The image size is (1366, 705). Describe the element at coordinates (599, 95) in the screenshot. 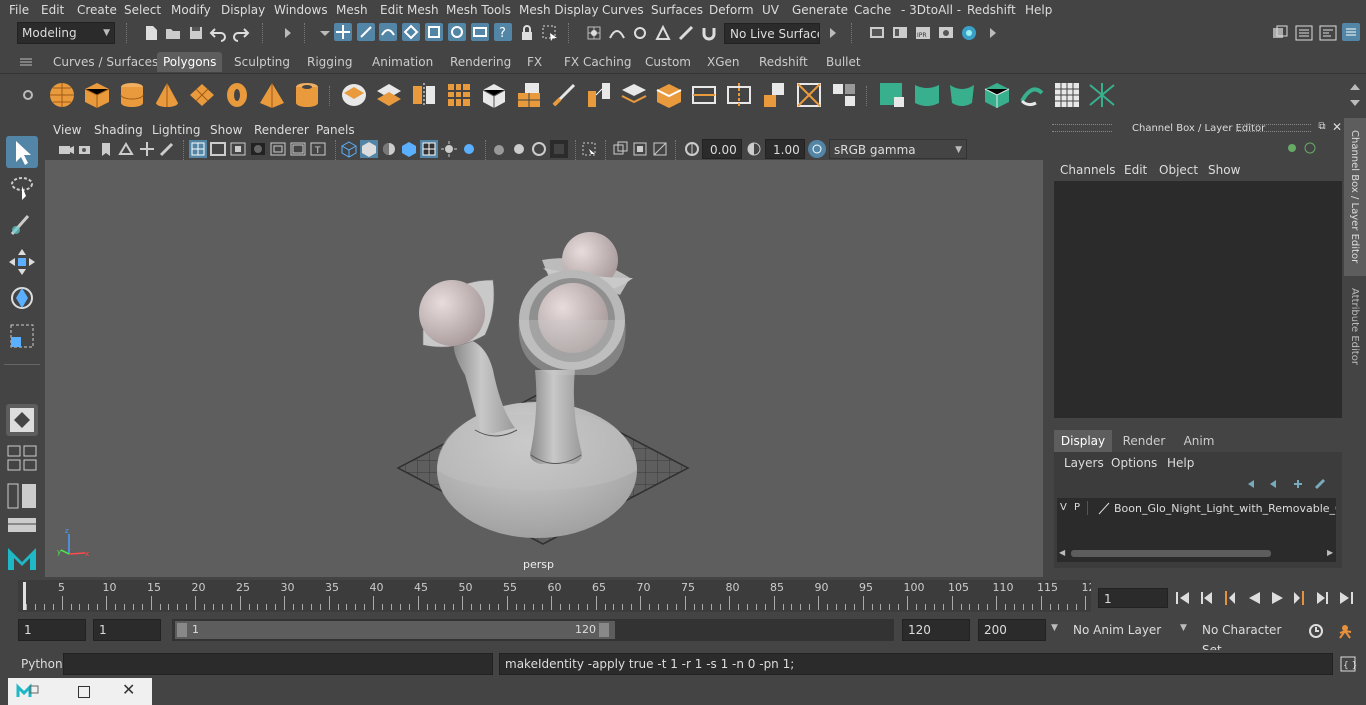

I see `bridge-icon` at that location.